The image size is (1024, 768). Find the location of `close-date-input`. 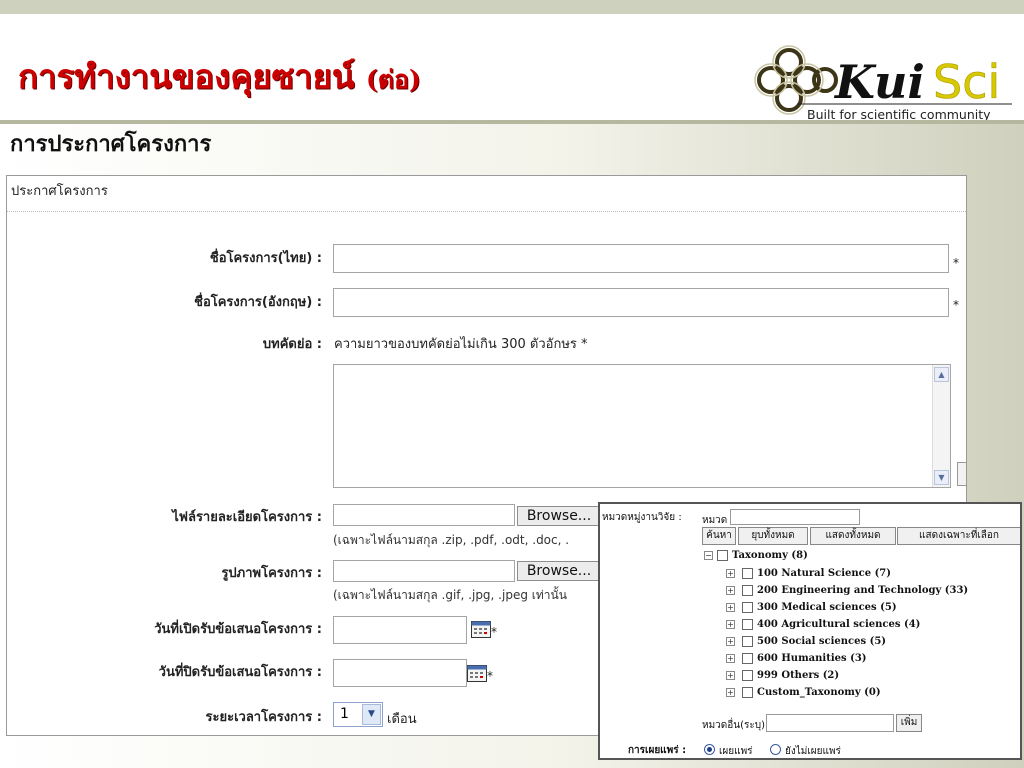

close-date-input is located at coordinates (400, 673).